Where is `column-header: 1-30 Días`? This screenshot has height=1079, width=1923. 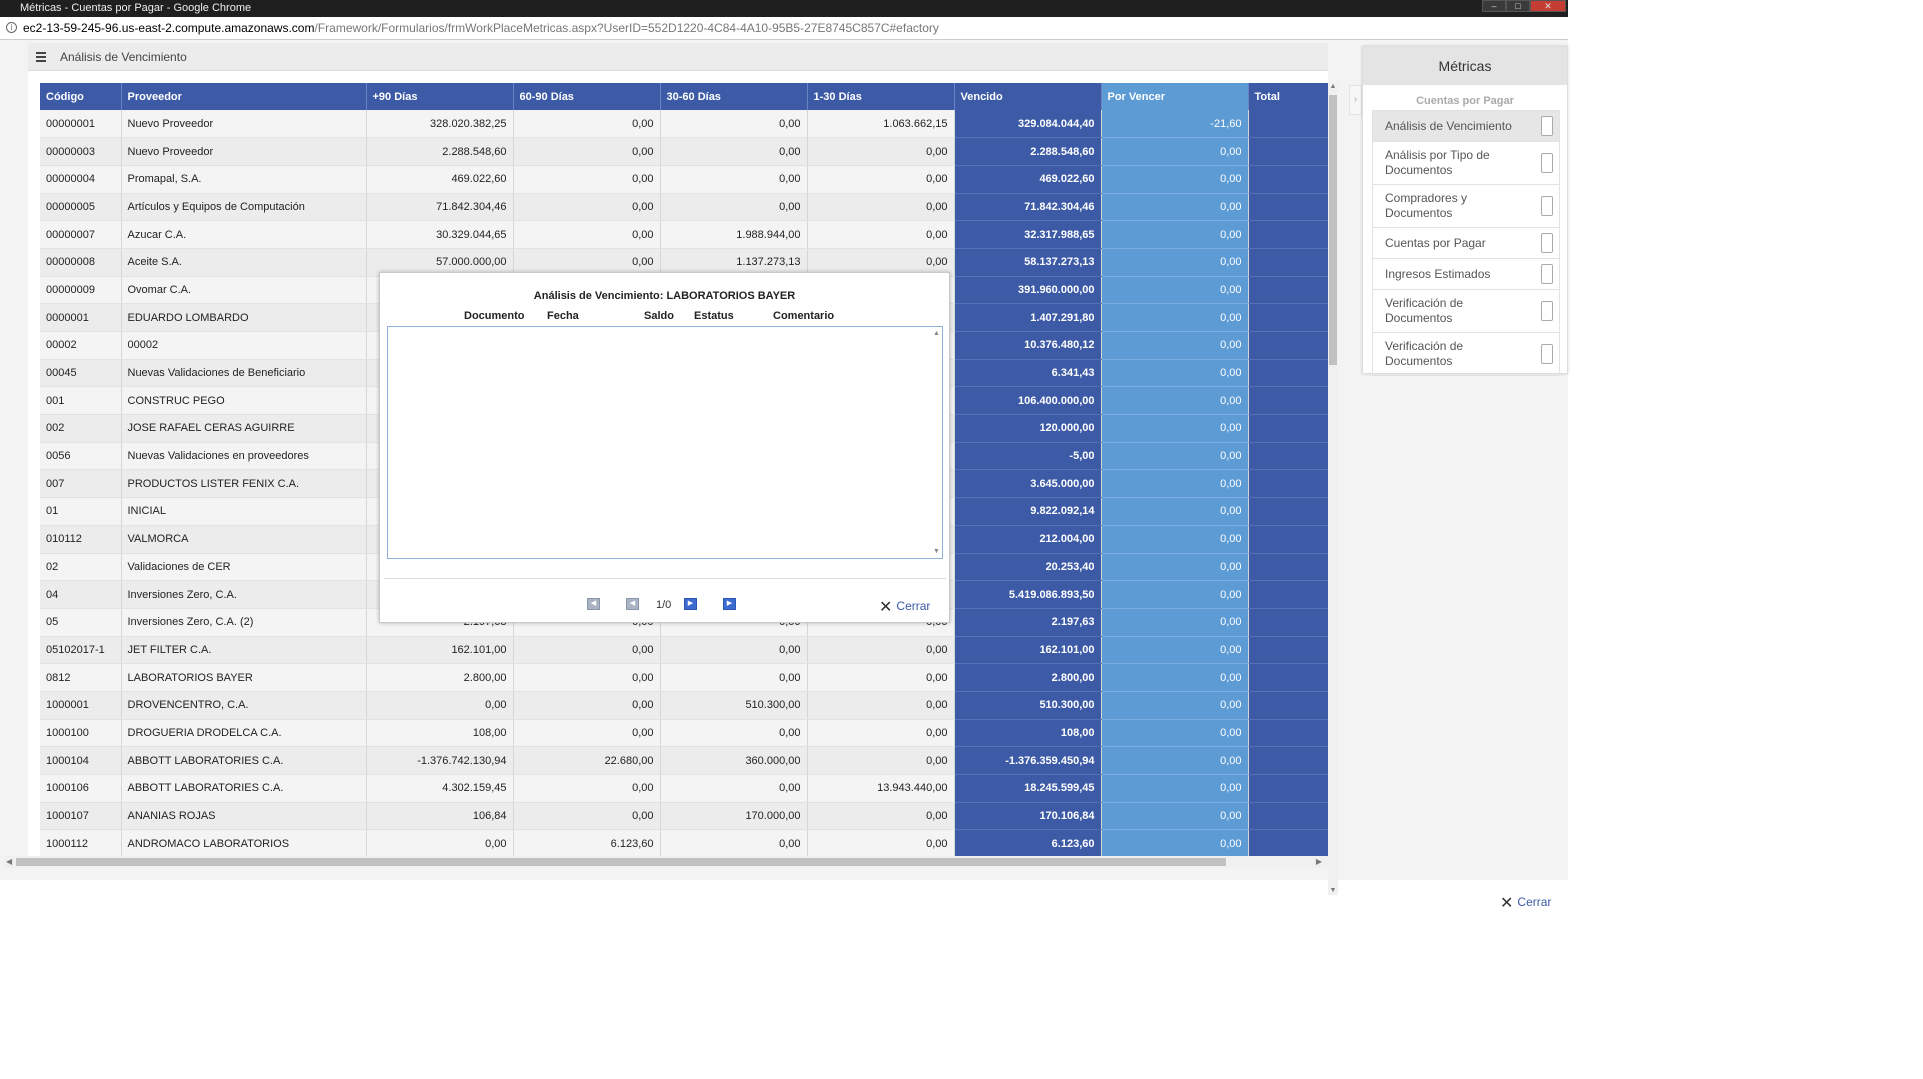 column-header: 1-30 Días is located at coordinates (881, 96).